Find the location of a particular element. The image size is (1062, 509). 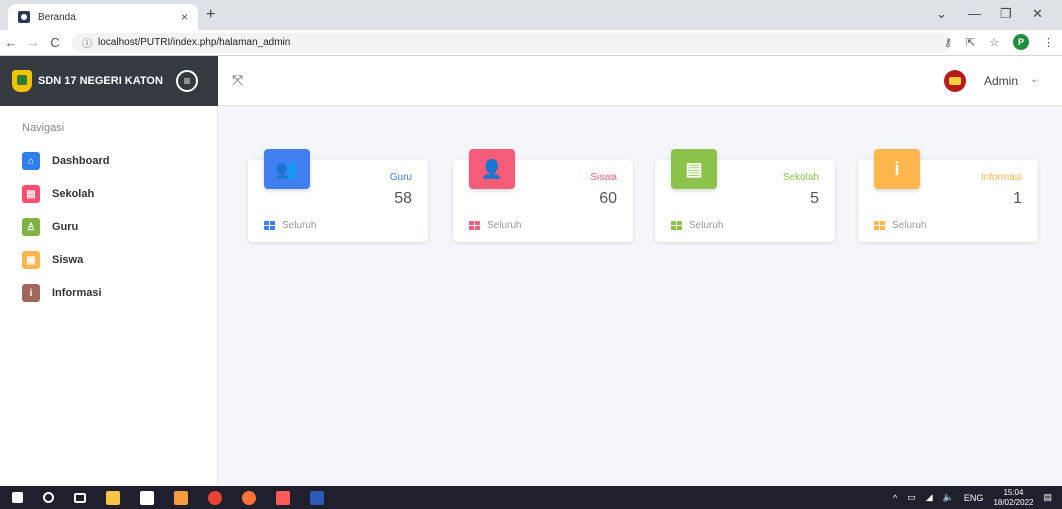

card-title: Informasi is located at coordinates (1001, 177).